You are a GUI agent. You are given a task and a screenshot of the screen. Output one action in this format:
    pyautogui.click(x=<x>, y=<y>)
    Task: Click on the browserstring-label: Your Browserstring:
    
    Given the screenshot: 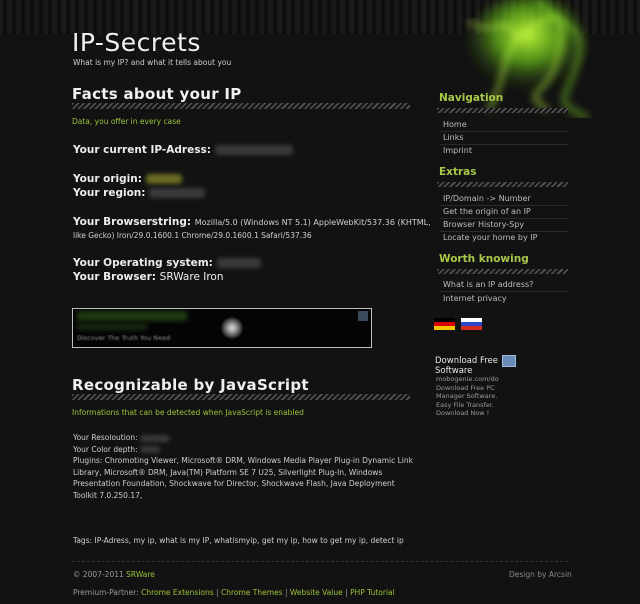 What is the action you would take?
    pyautogui.click(x=132, y=222)
    